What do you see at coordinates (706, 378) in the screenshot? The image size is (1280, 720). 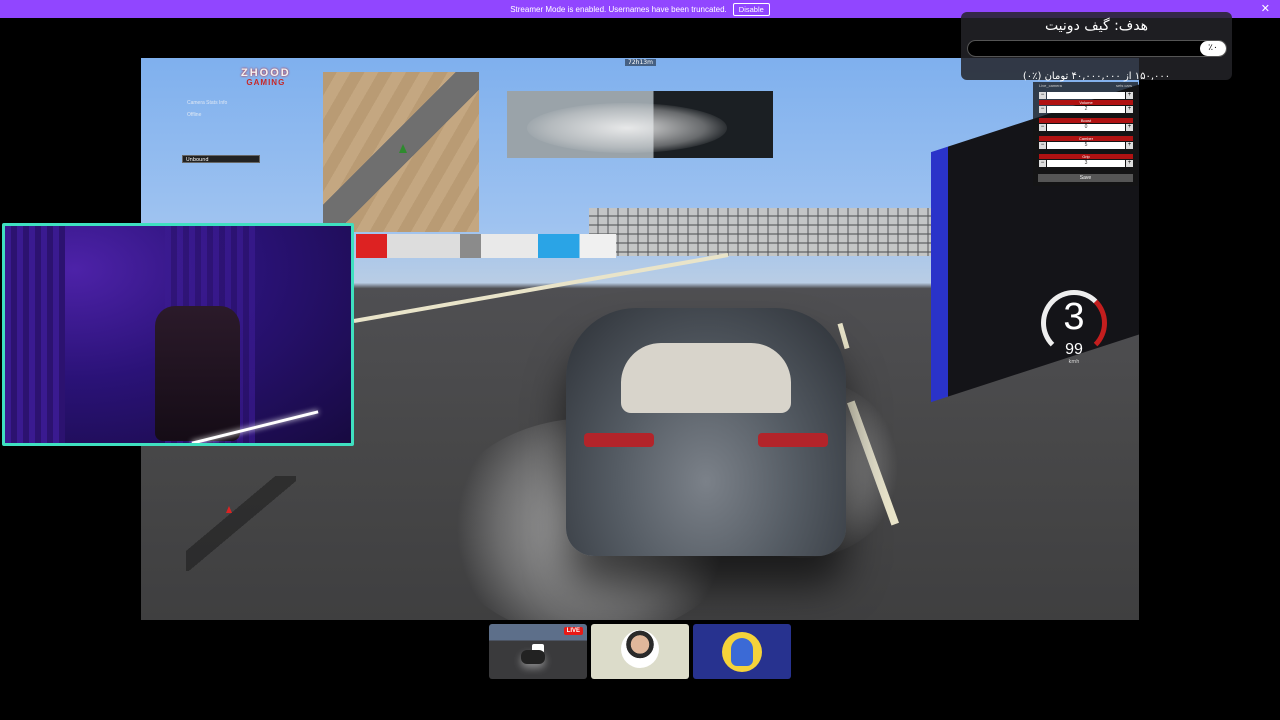 I see `car-rear-window` at bounding box center [706, 378].